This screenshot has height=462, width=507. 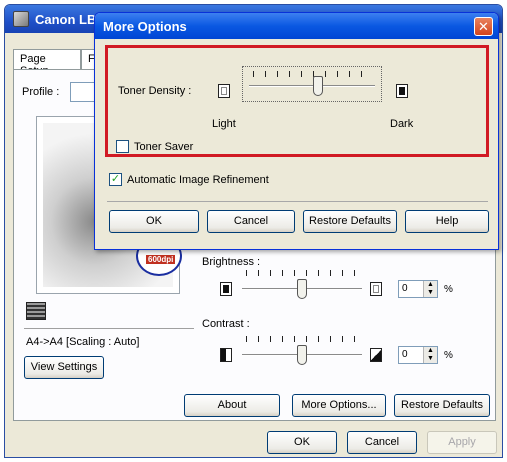 I want to click on auto-refinement-checkbox: ✓, so click(x=115, y=179).